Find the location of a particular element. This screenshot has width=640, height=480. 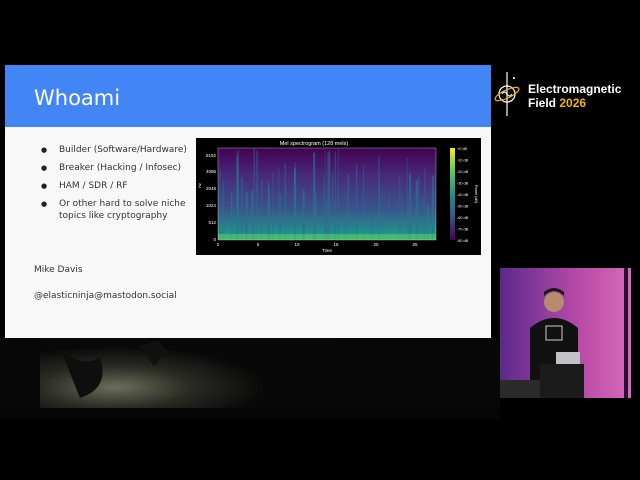

colorbar-tick: +0 dB is located at coordinates (462, 149).